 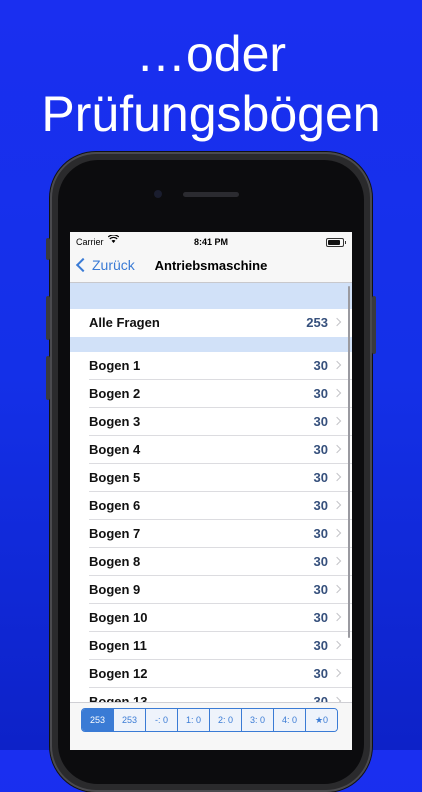 I want to click on filter-segment: 4: 0, so click(x=289, y=720).